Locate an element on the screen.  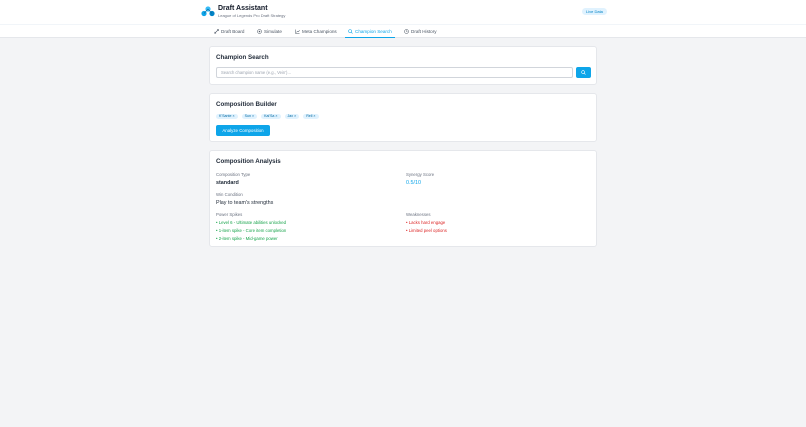
champion-chip: Jax × is located at coordinates (292, 116).